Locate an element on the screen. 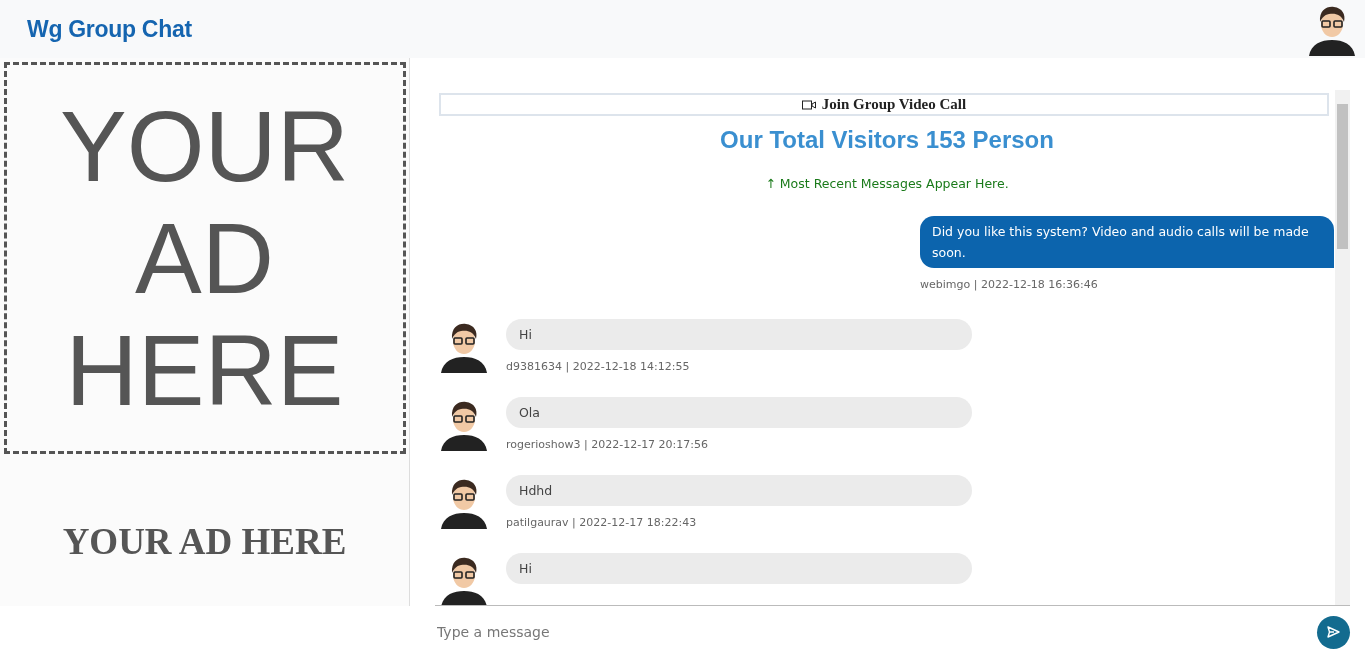 This screenshot has width=1365, height=658. video-call-button: Join Group Video Call is located at coordinates (884, 104).